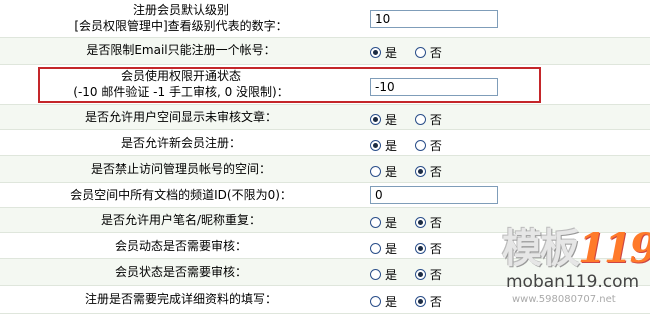  I want to click on label-line-1: 注册会员默认级别, so click(180, 10).